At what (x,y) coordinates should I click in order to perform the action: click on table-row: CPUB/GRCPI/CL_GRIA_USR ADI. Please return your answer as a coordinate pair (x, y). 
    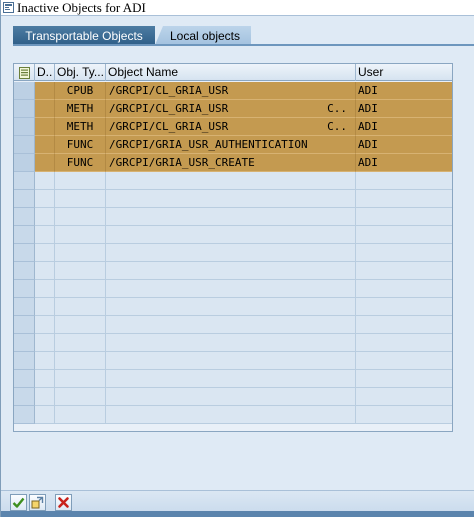
    Looking at the image, I should click on (233, 91).